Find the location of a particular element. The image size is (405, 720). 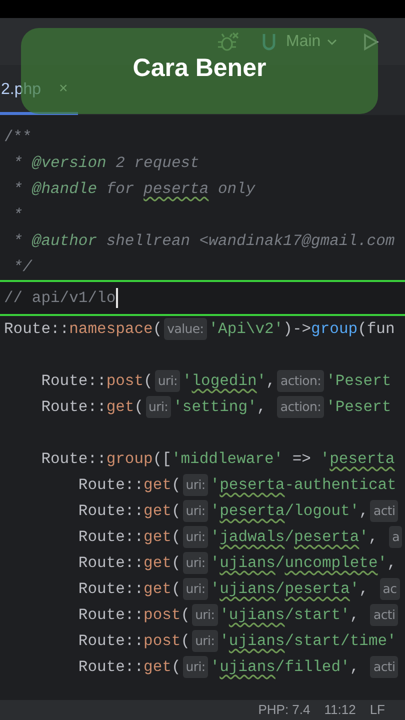

code-text: 'peserta/logout', is located at coordinates (289, 511).